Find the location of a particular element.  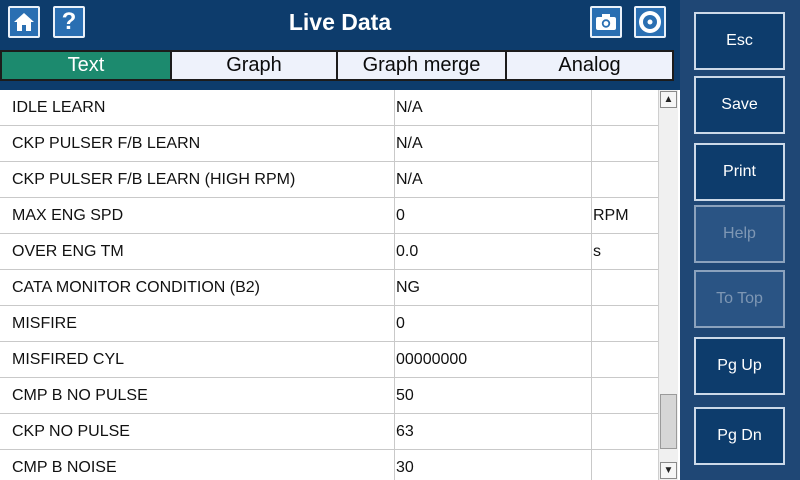

parameter-value: 0.0 is located at coordinates (407, 251).